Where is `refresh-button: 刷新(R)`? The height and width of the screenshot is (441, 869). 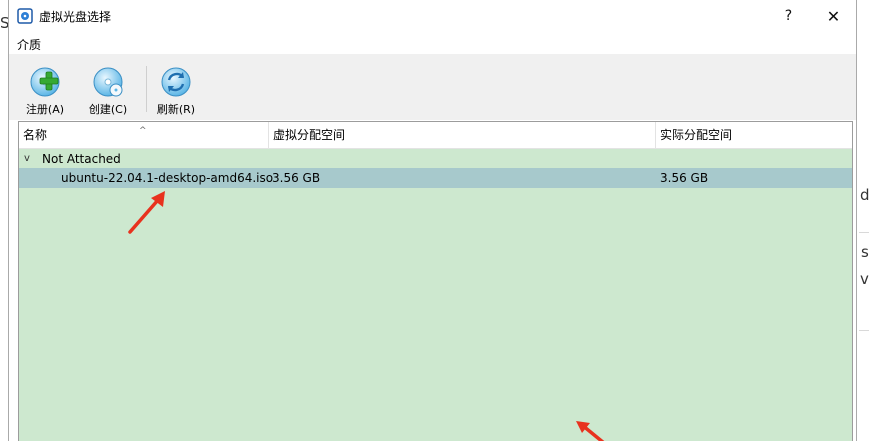
refresh-button: 刷新(R) is located at coordinates (176, 91).